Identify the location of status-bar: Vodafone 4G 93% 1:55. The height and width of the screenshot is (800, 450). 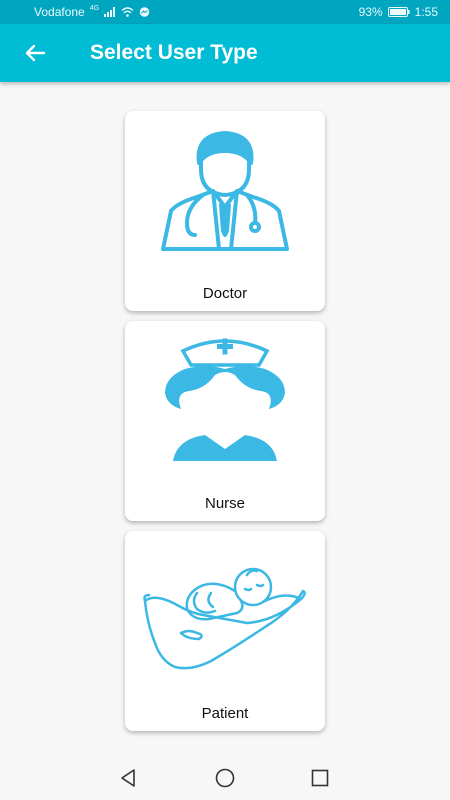
(225, 12).